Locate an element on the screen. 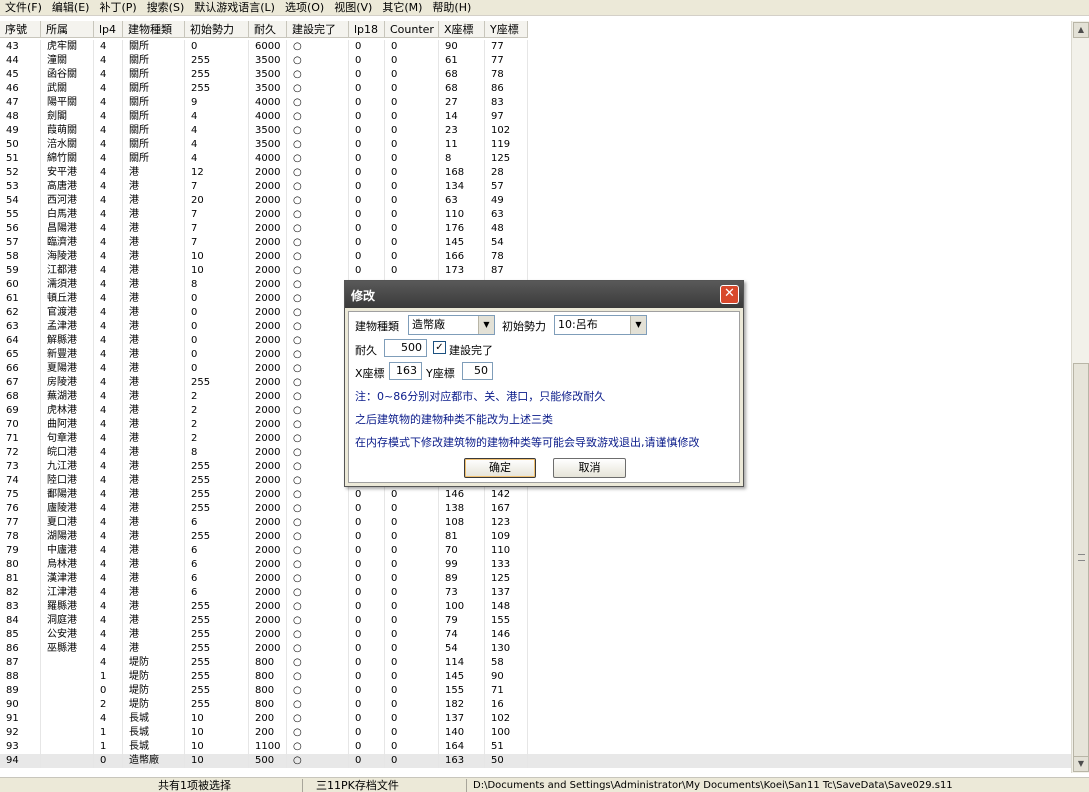  table-row: 48 劍閣 4 關所 4 4000 ○ 0 0 14 97 is located at coordinates (535, 117).